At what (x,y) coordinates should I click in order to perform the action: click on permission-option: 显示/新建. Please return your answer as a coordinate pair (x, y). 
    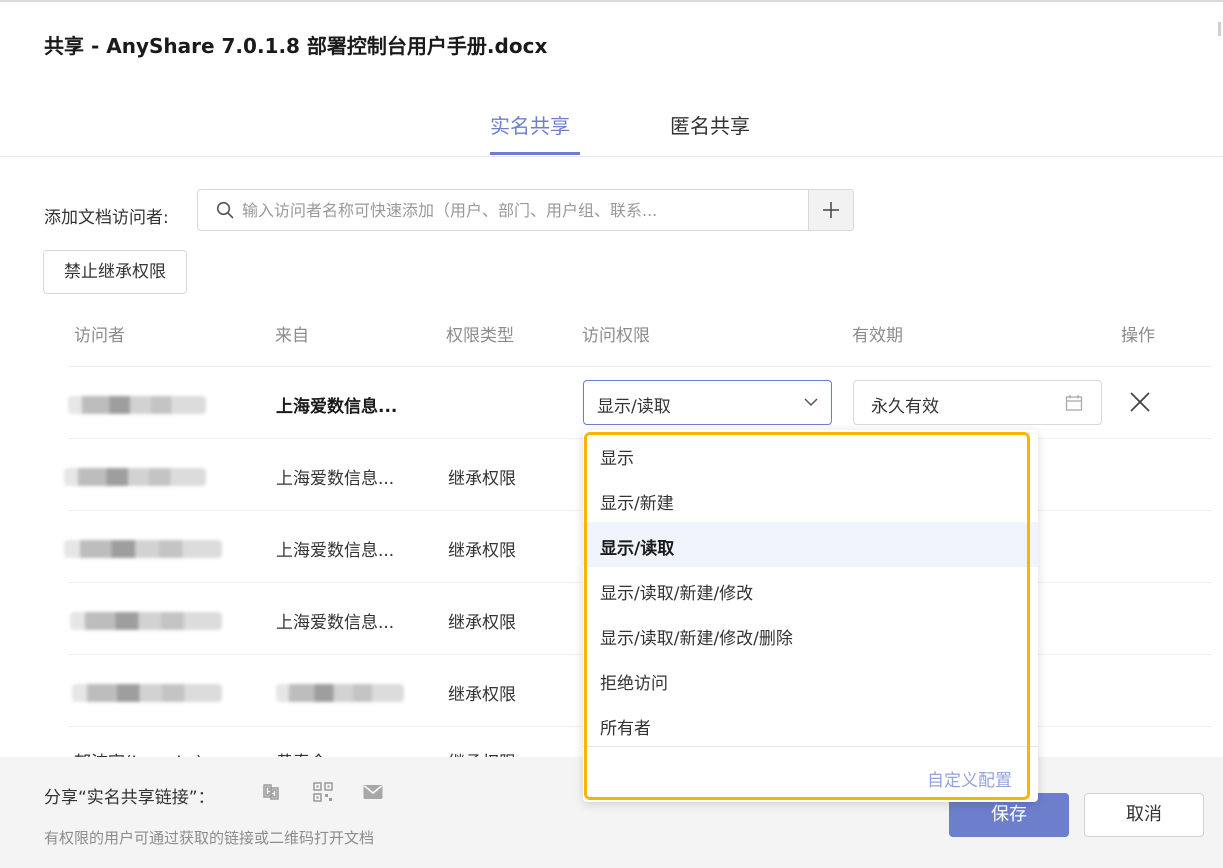
    Looking at the image, I should click on (810, 499).